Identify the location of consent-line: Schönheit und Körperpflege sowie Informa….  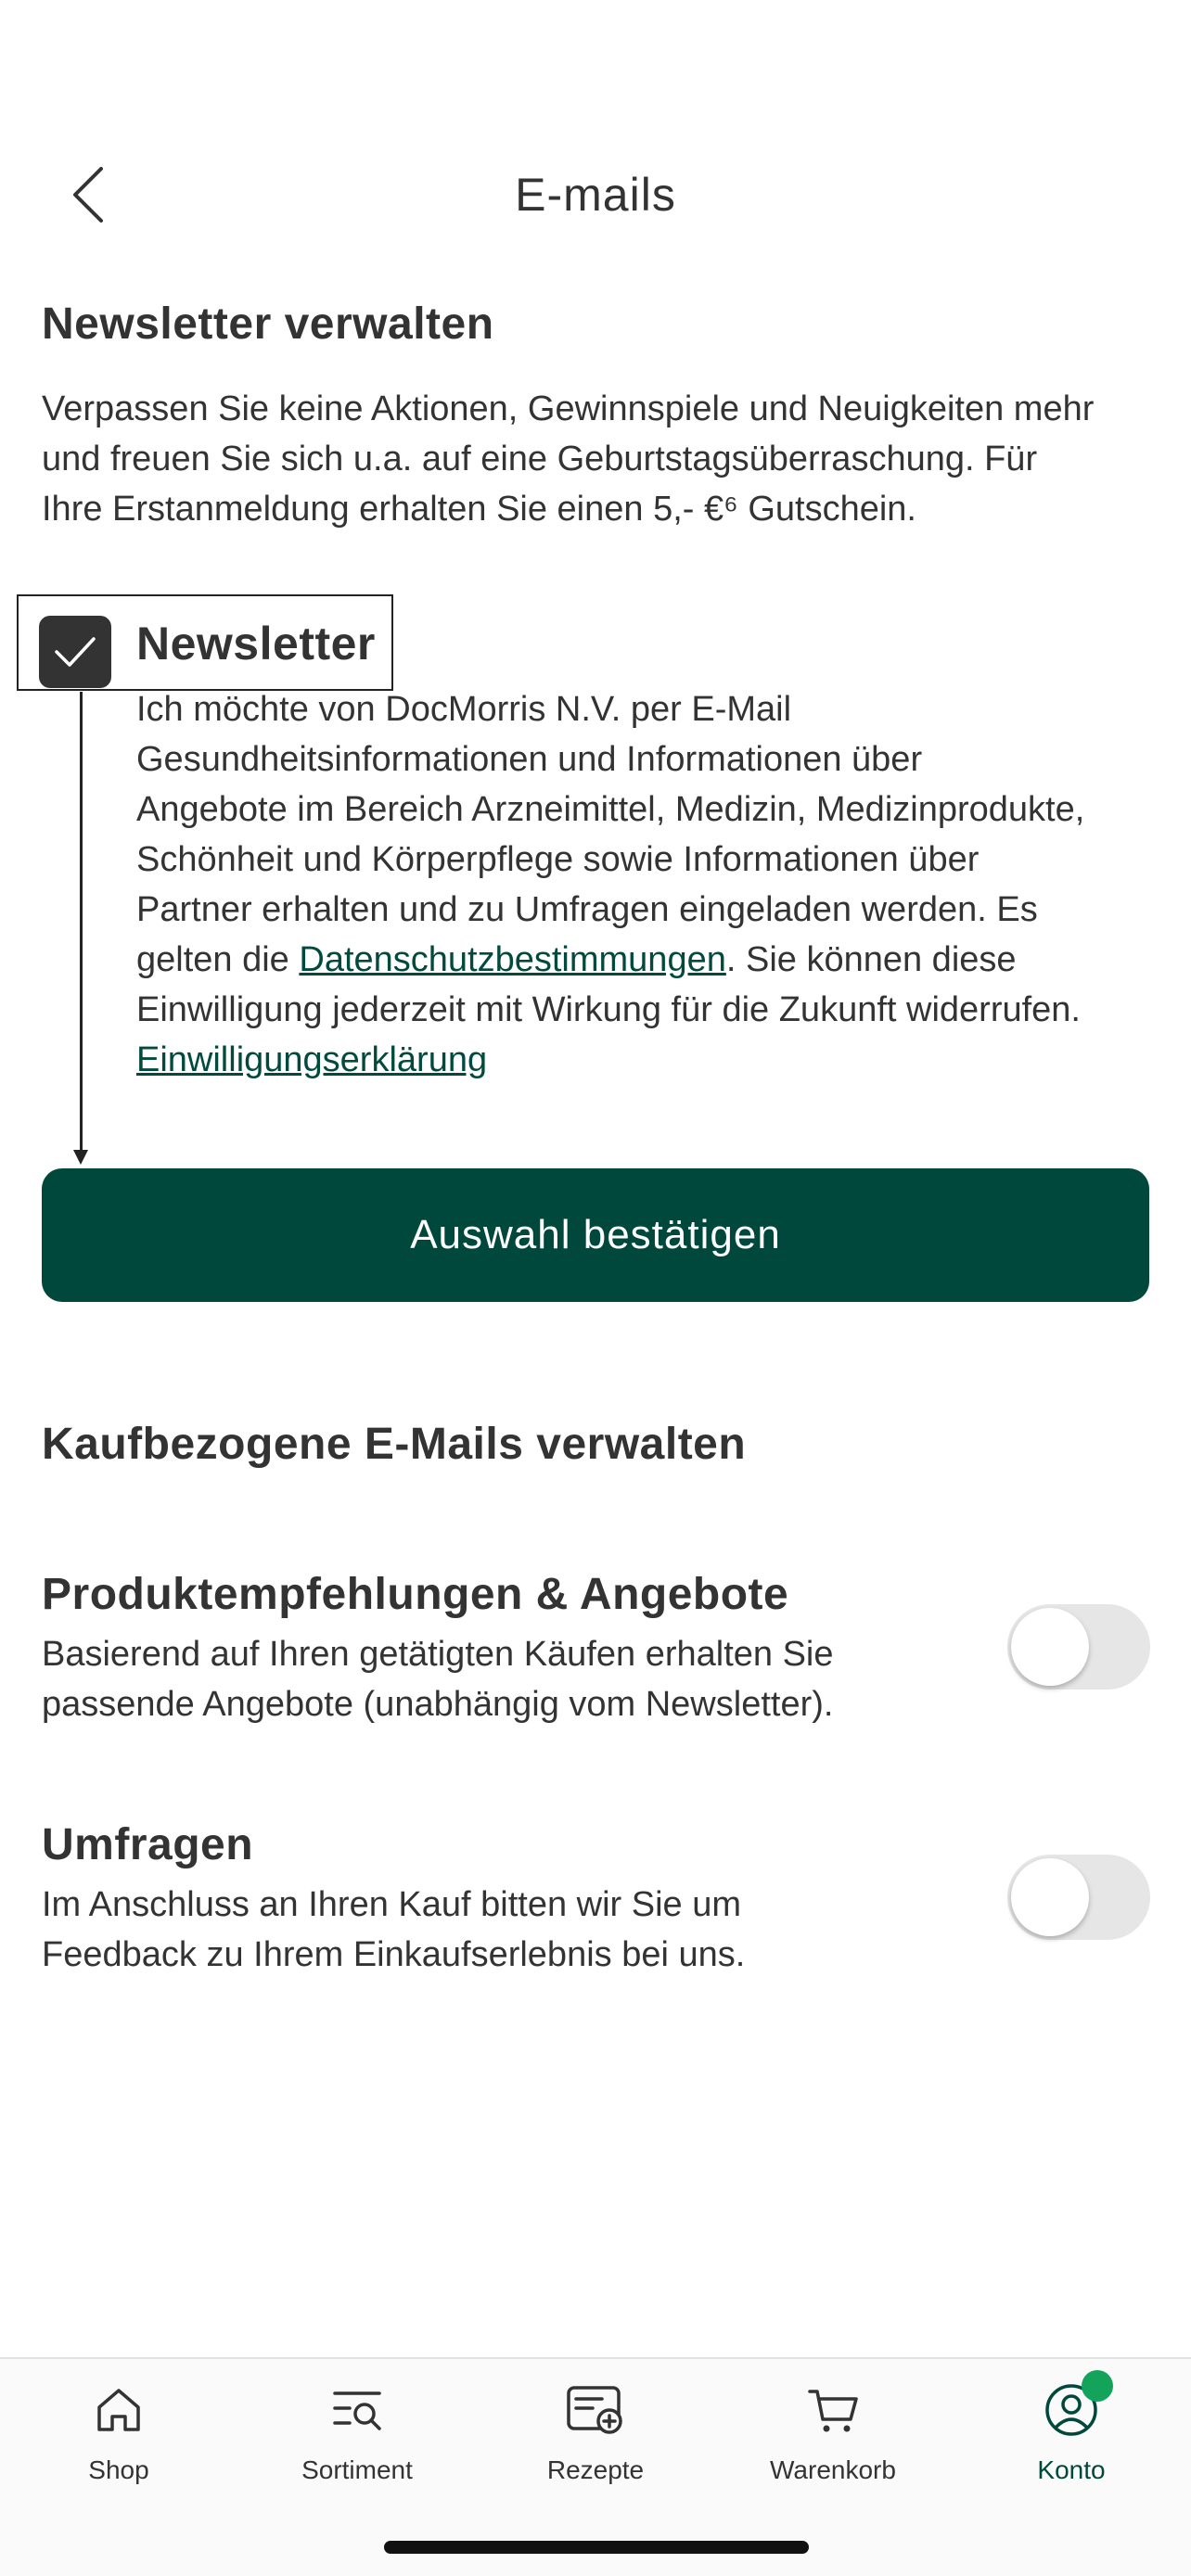
(558, 860).